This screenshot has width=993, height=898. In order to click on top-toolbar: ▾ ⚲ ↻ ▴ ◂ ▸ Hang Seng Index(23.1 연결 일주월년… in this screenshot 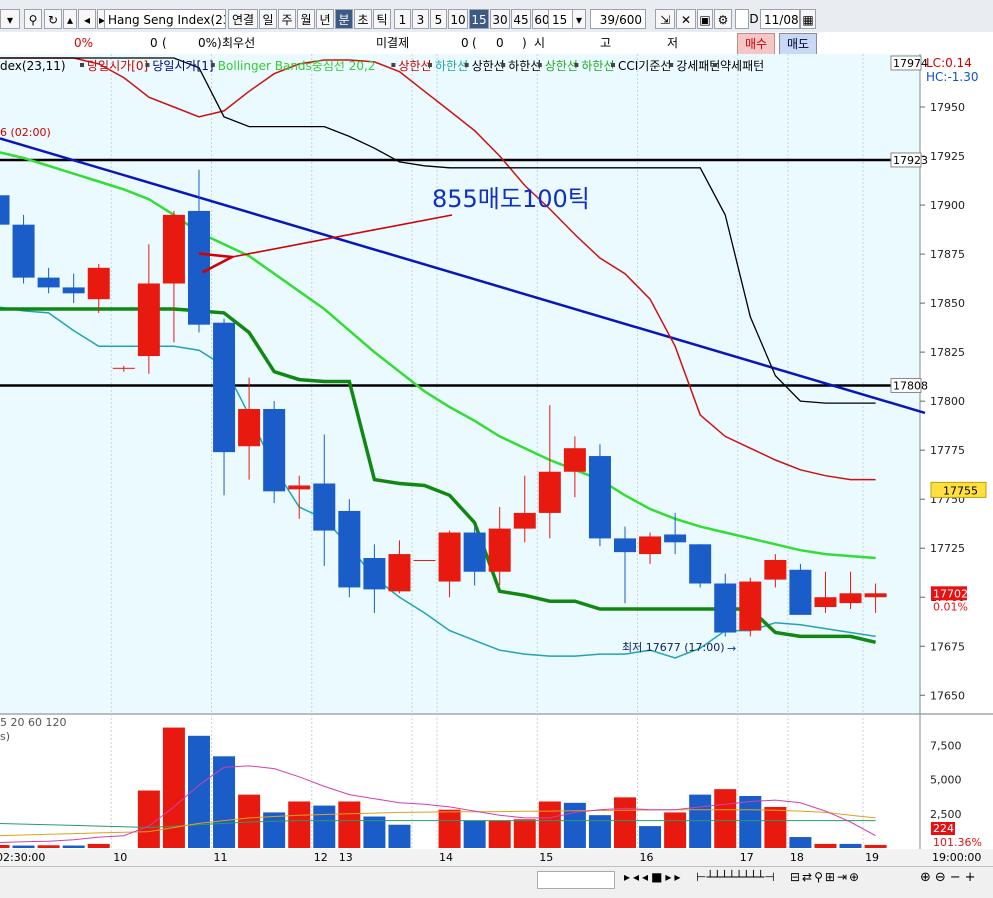, I will do `click(496, 16)`.